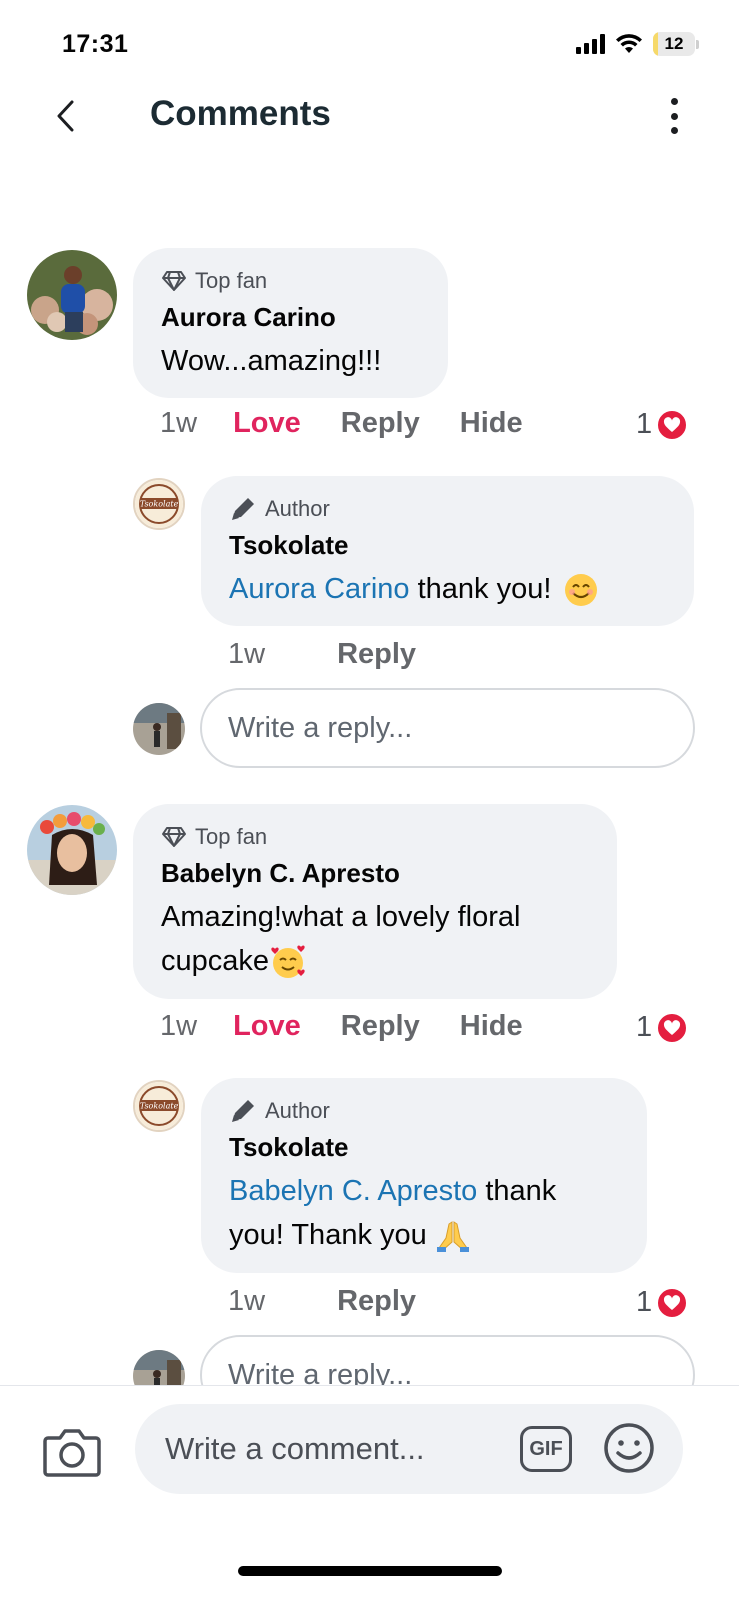 The height and width of the screenshot is (1600, 739). Describe the element at coordinates (288, 962) in the screenshot. I see `smiling-face-with-hearts-emoji` at that location.